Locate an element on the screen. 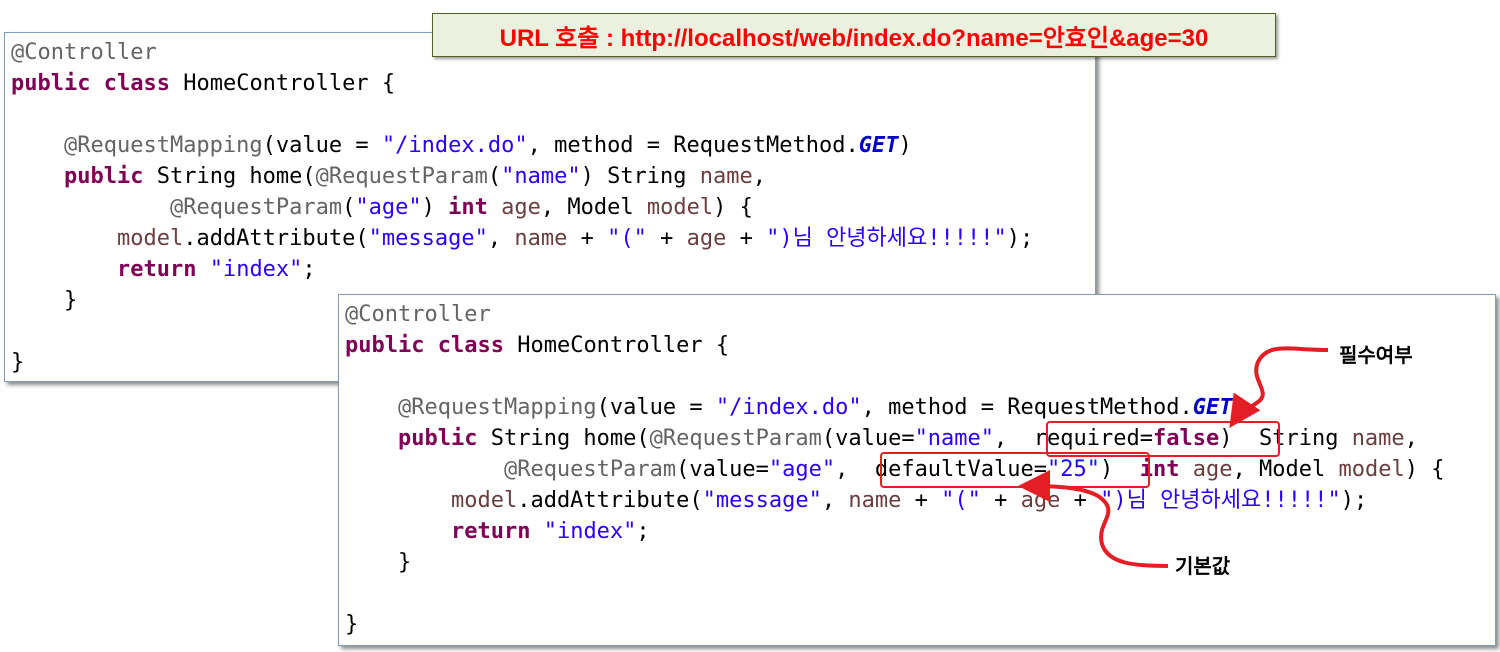 The image size is (1500, 652). required-callout-label: 필수여부 is located at coordinates (1376, 356).